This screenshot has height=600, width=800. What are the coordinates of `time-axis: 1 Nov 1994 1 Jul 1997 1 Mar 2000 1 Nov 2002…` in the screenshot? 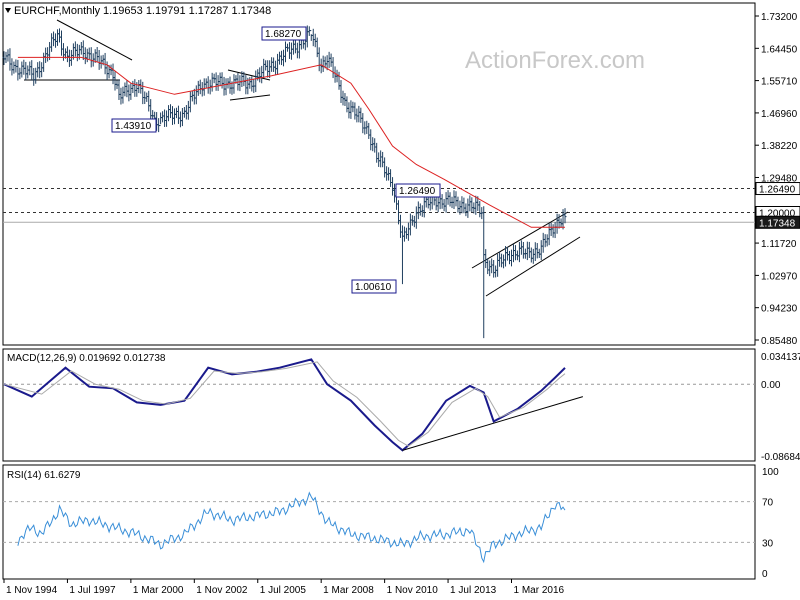 It's located at (284, 587).